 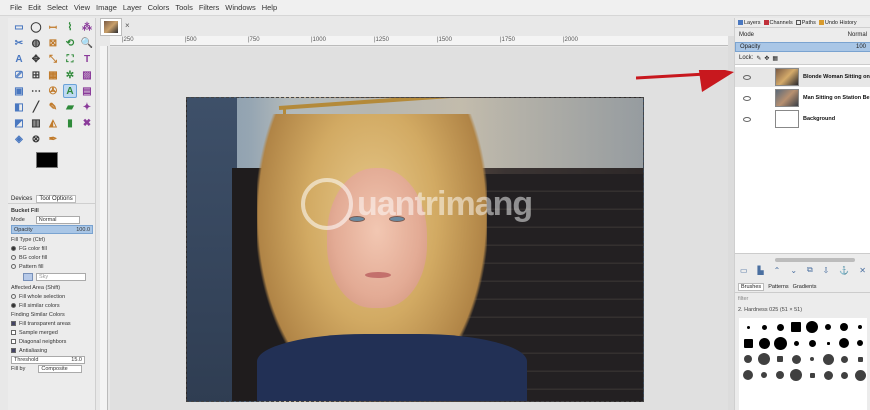 I want to click on image-tab-close-icon: ×, so click(x=127, y=25).